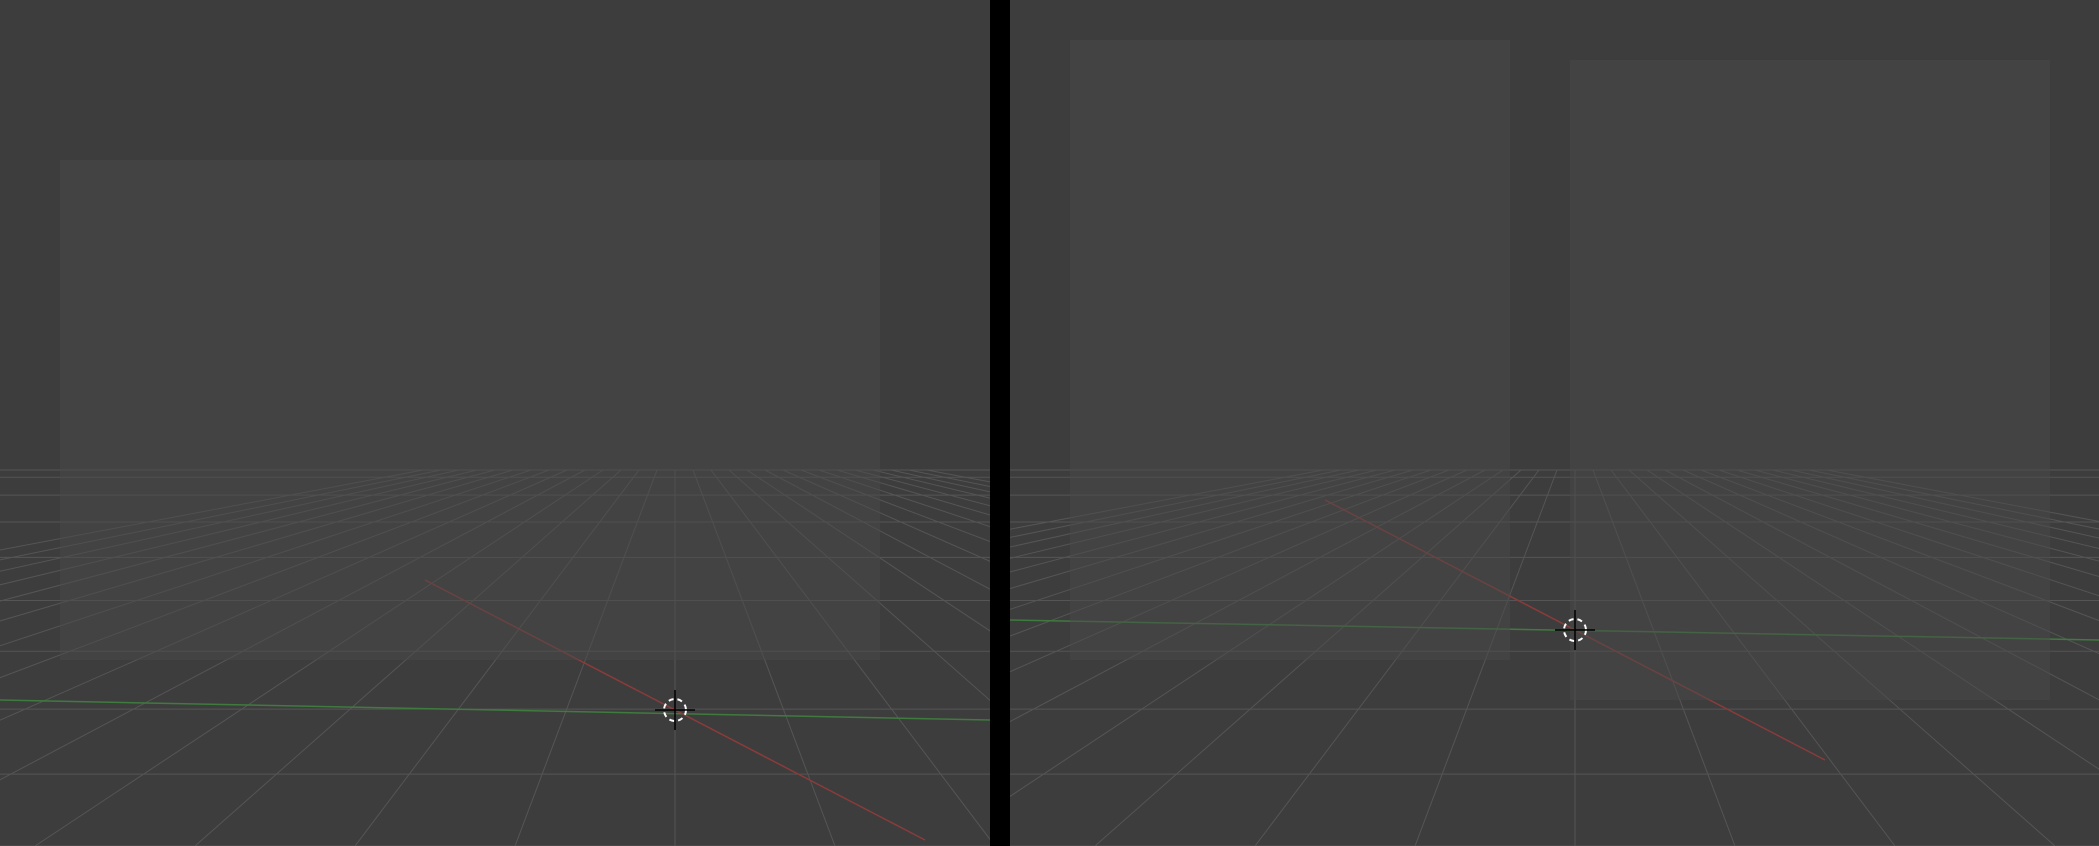 The image size is (2099, 846). Describe the element at coordinates (1000, 423) in the screenshot. I see `viewport-divider` at that location.